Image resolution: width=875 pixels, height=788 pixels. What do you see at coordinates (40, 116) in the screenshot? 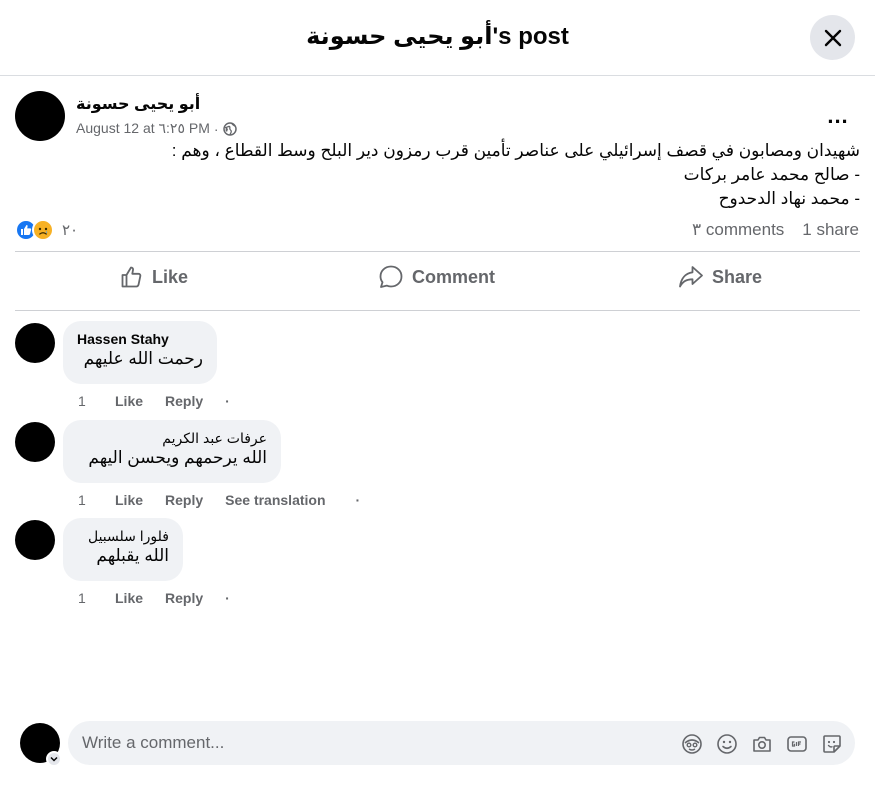
I see `author-avatar` at bounding box center [40, 116].